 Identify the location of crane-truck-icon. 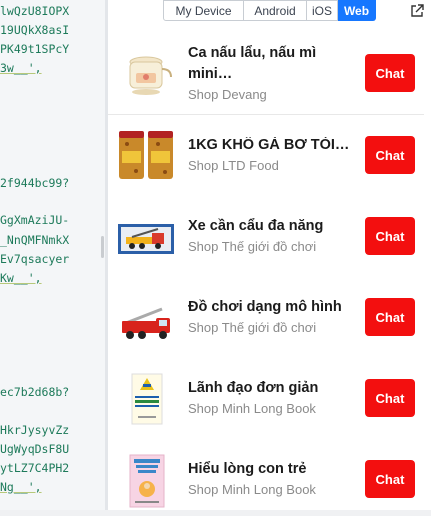
(146, 239).